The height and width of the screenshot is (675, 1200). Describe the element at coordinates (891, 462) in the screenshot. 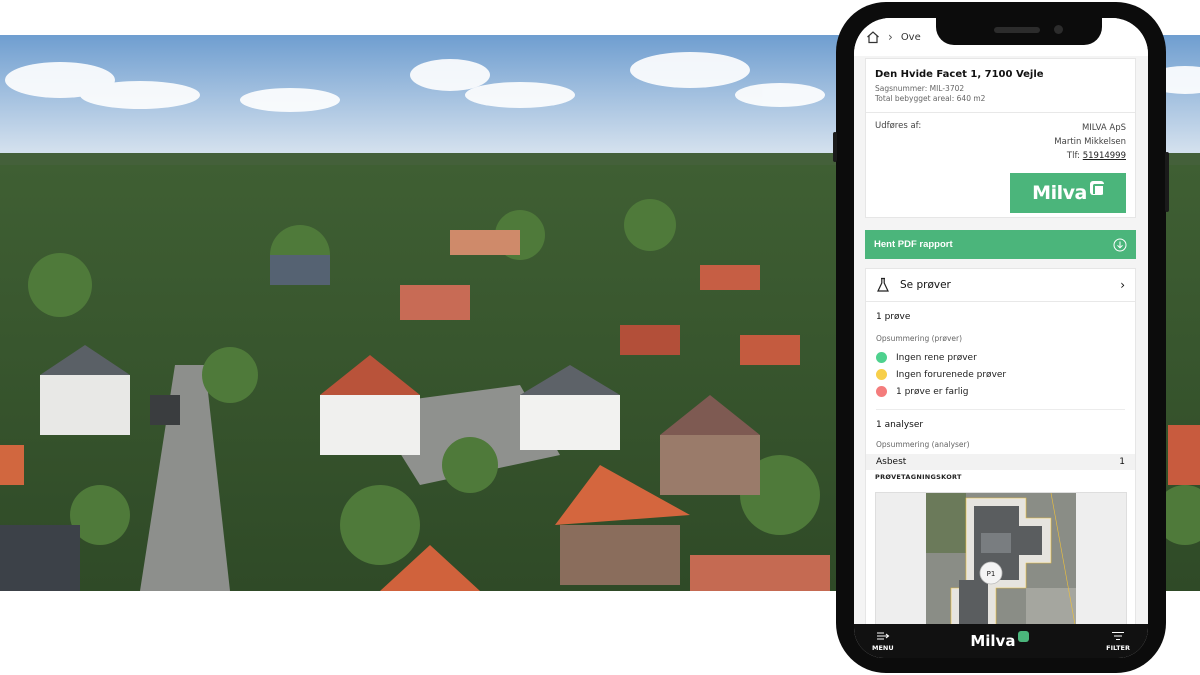

I see `analysis-name: Asbest` at that location.